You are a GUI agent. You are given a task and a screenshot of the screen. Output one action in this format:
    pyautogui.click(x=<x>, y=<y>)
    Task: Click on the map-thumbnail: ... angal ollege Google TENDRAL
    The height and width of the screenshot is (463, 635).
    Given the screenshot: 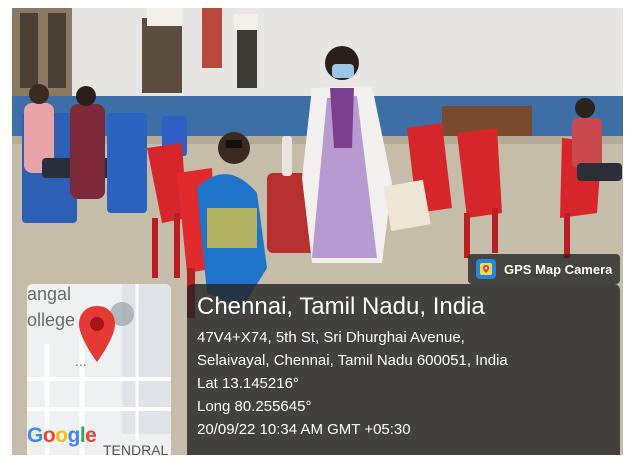 What is the action you would take?
    pyautogui.click(x=99, y=369)
    